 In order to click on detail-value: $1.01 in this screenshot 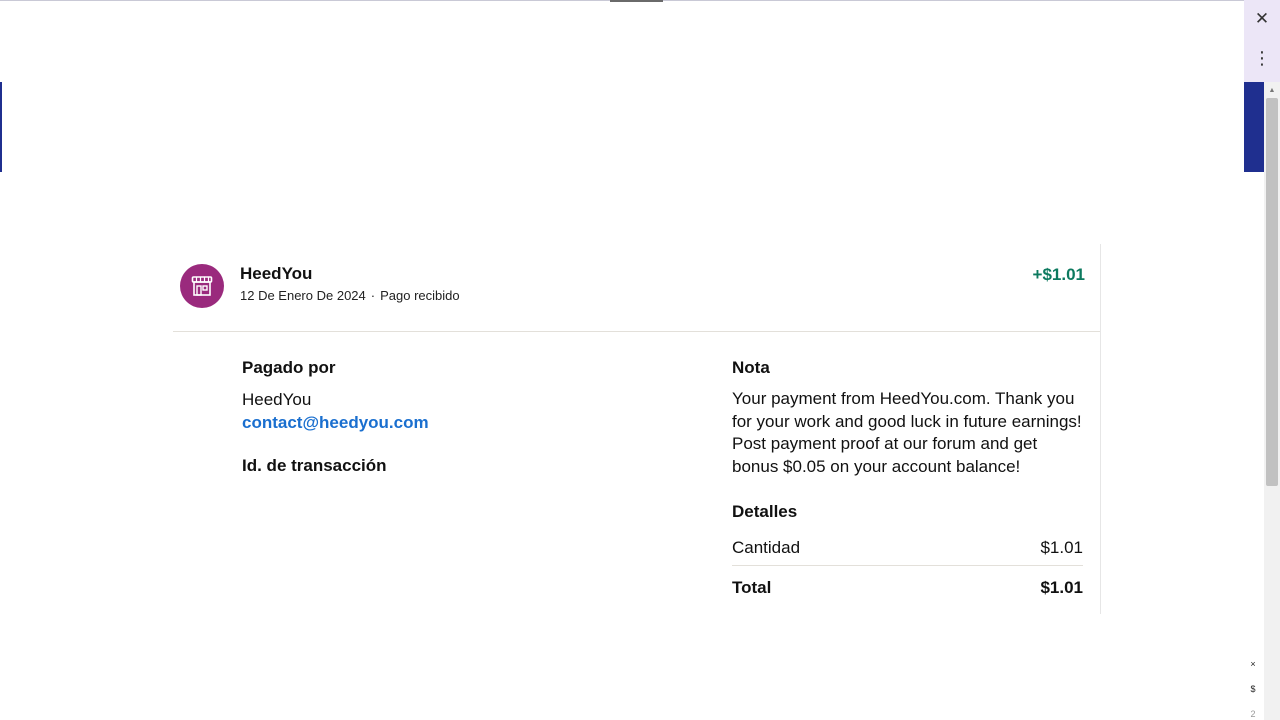, I will do `click(1061, 547)`.